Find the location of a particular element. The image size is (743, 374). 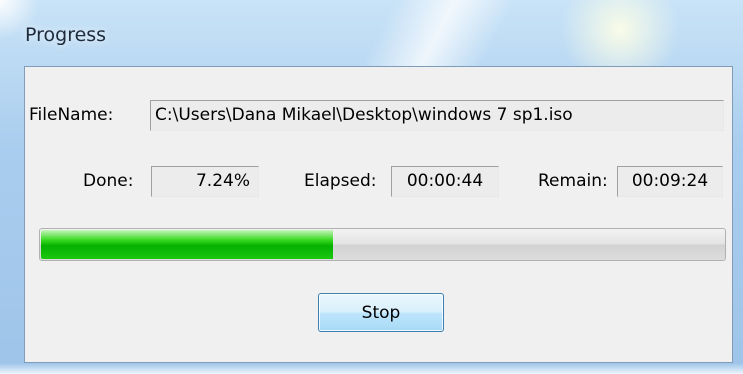

stop-button: Stop is located at coordinates (381, 312).